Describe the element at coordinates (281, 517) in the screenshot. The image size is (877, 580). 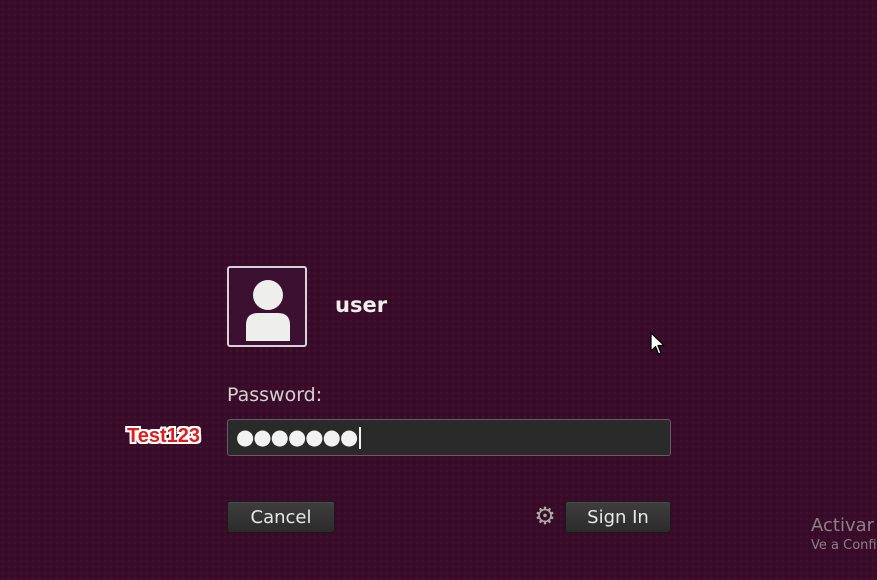
I see `cancel-button: Cancel` at that location.